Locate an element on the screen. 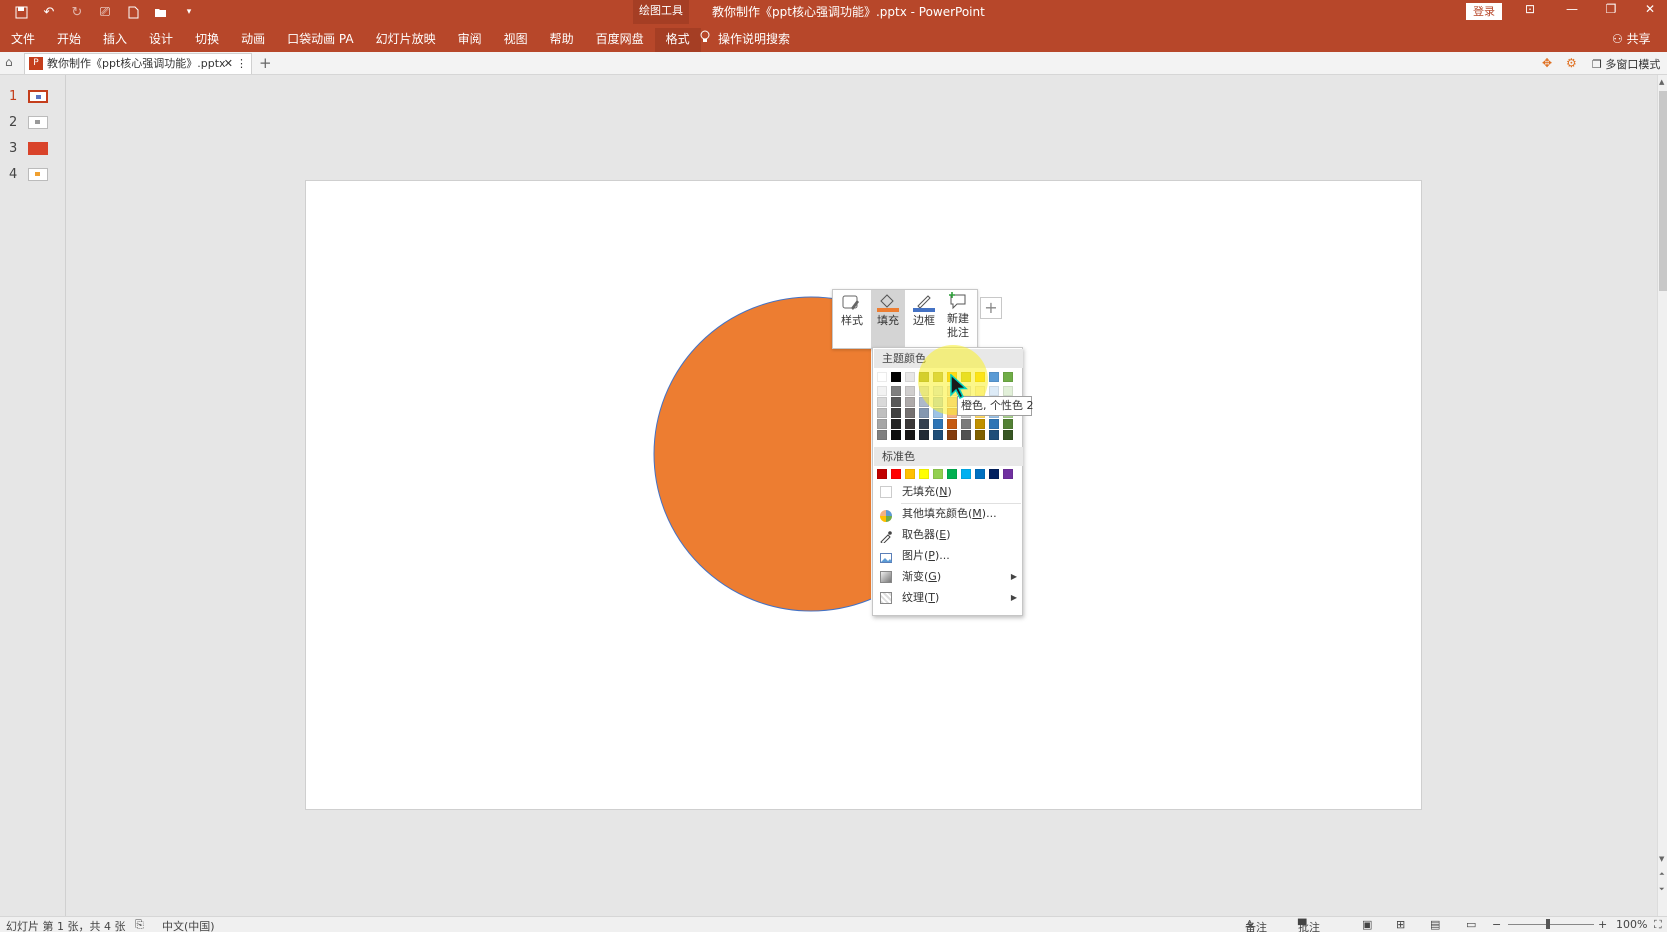 Image resolution: width=1667 pixels, height=932 pixels. document-tab: P 教你制作《ppt核心强调功能》.pptx ✕ ⋮ is located at coordinates (138, 63).